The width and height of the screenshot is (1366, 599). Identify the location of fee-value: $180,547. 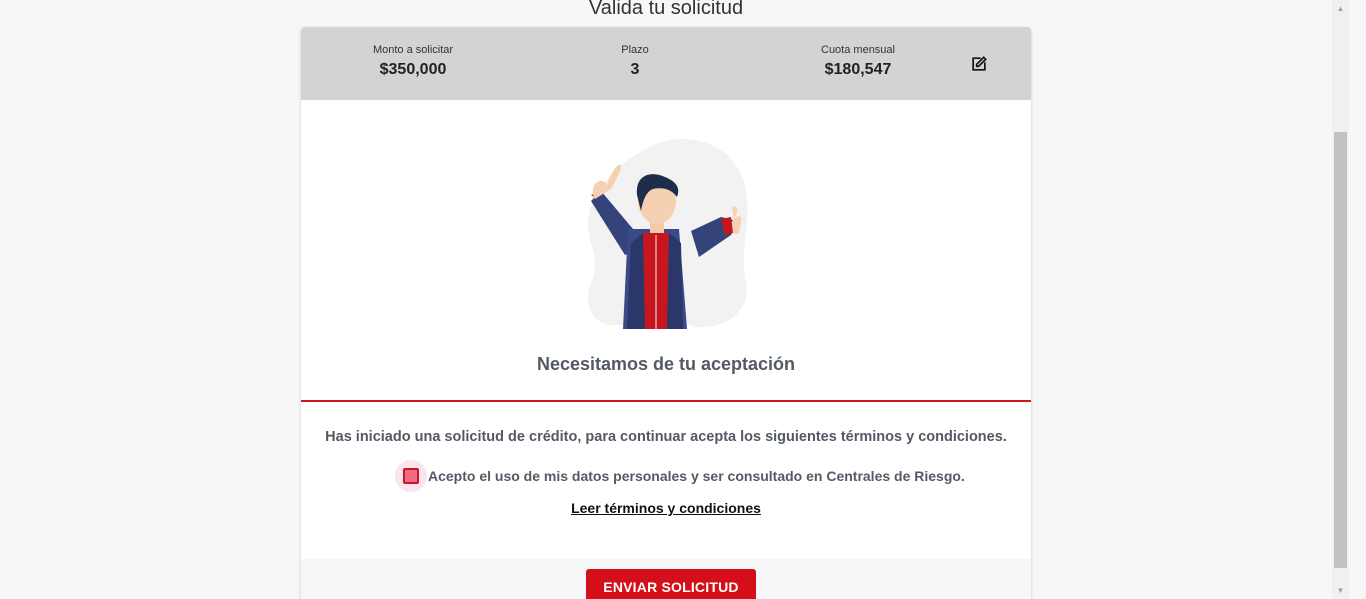
(858, 69).